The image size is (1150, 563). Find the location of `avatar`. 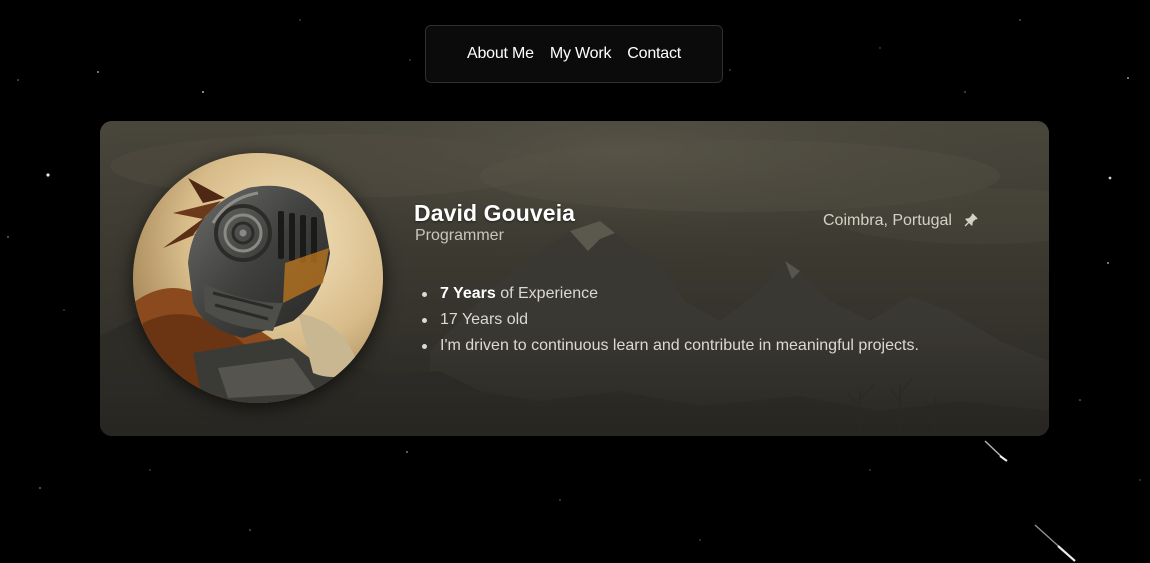

avatar is located at coordinates (258, 278).